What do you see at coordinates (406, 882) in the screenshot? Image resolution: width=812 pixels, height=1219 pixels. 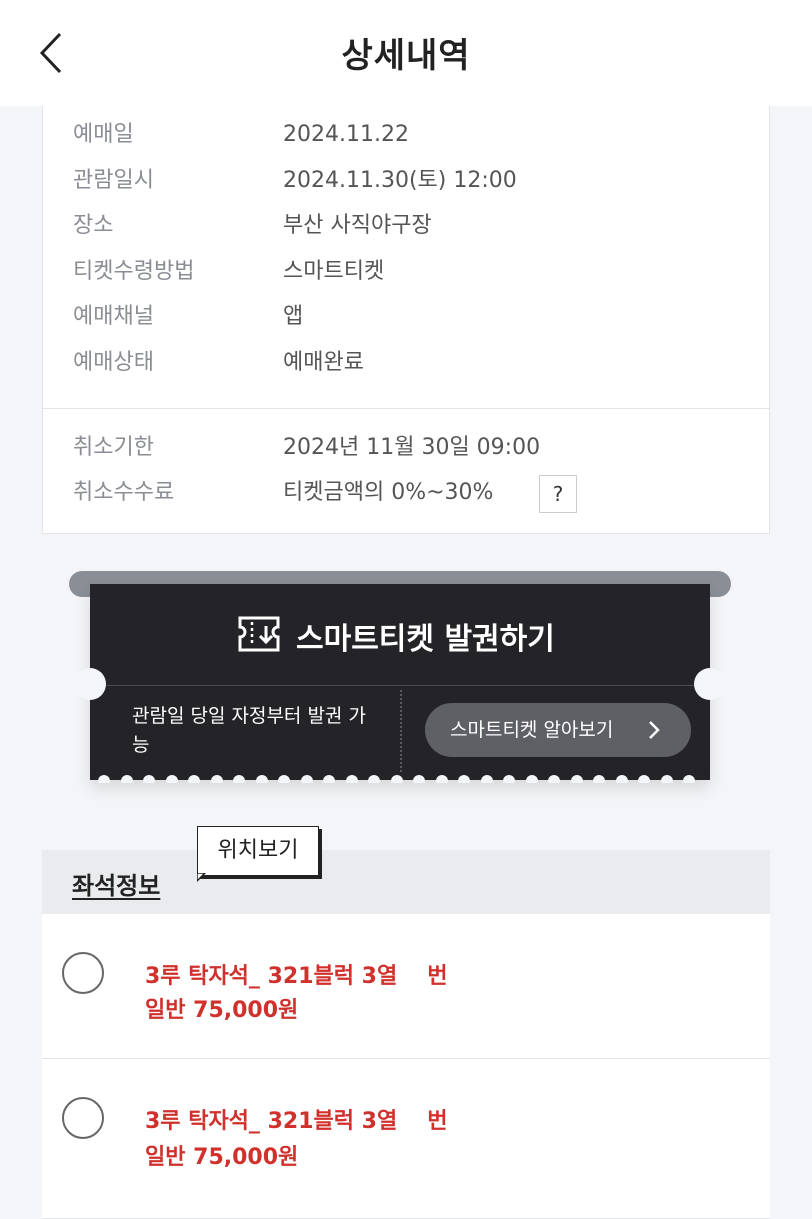 I see `seat-info-header: 좌석정보` at bounding box center [406, 882].